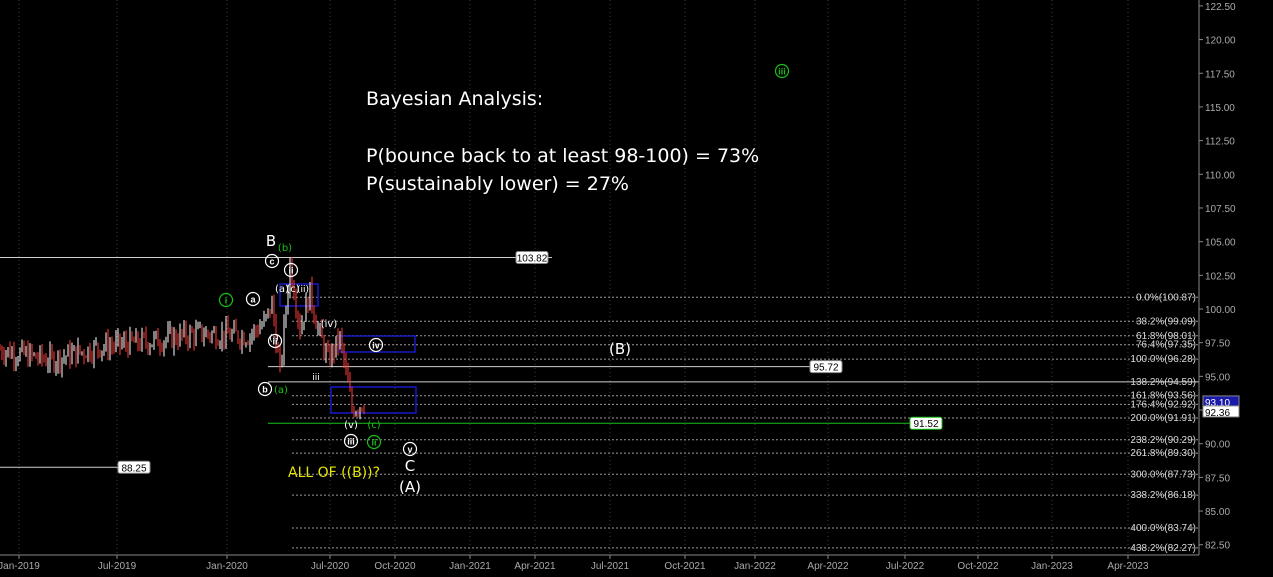 The width and height of the screenshot is (1273, 577). I want to click on annotation-probability-bounce: P(bounce back to at least 98-100) = 73%, so click(563, 156).